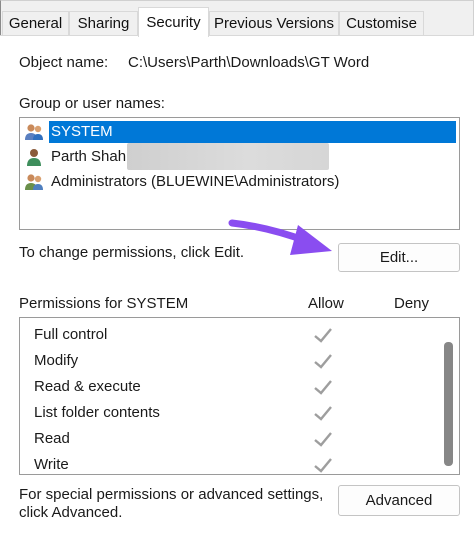  I want to click on tab-customise: Customise, so click(381, 23).